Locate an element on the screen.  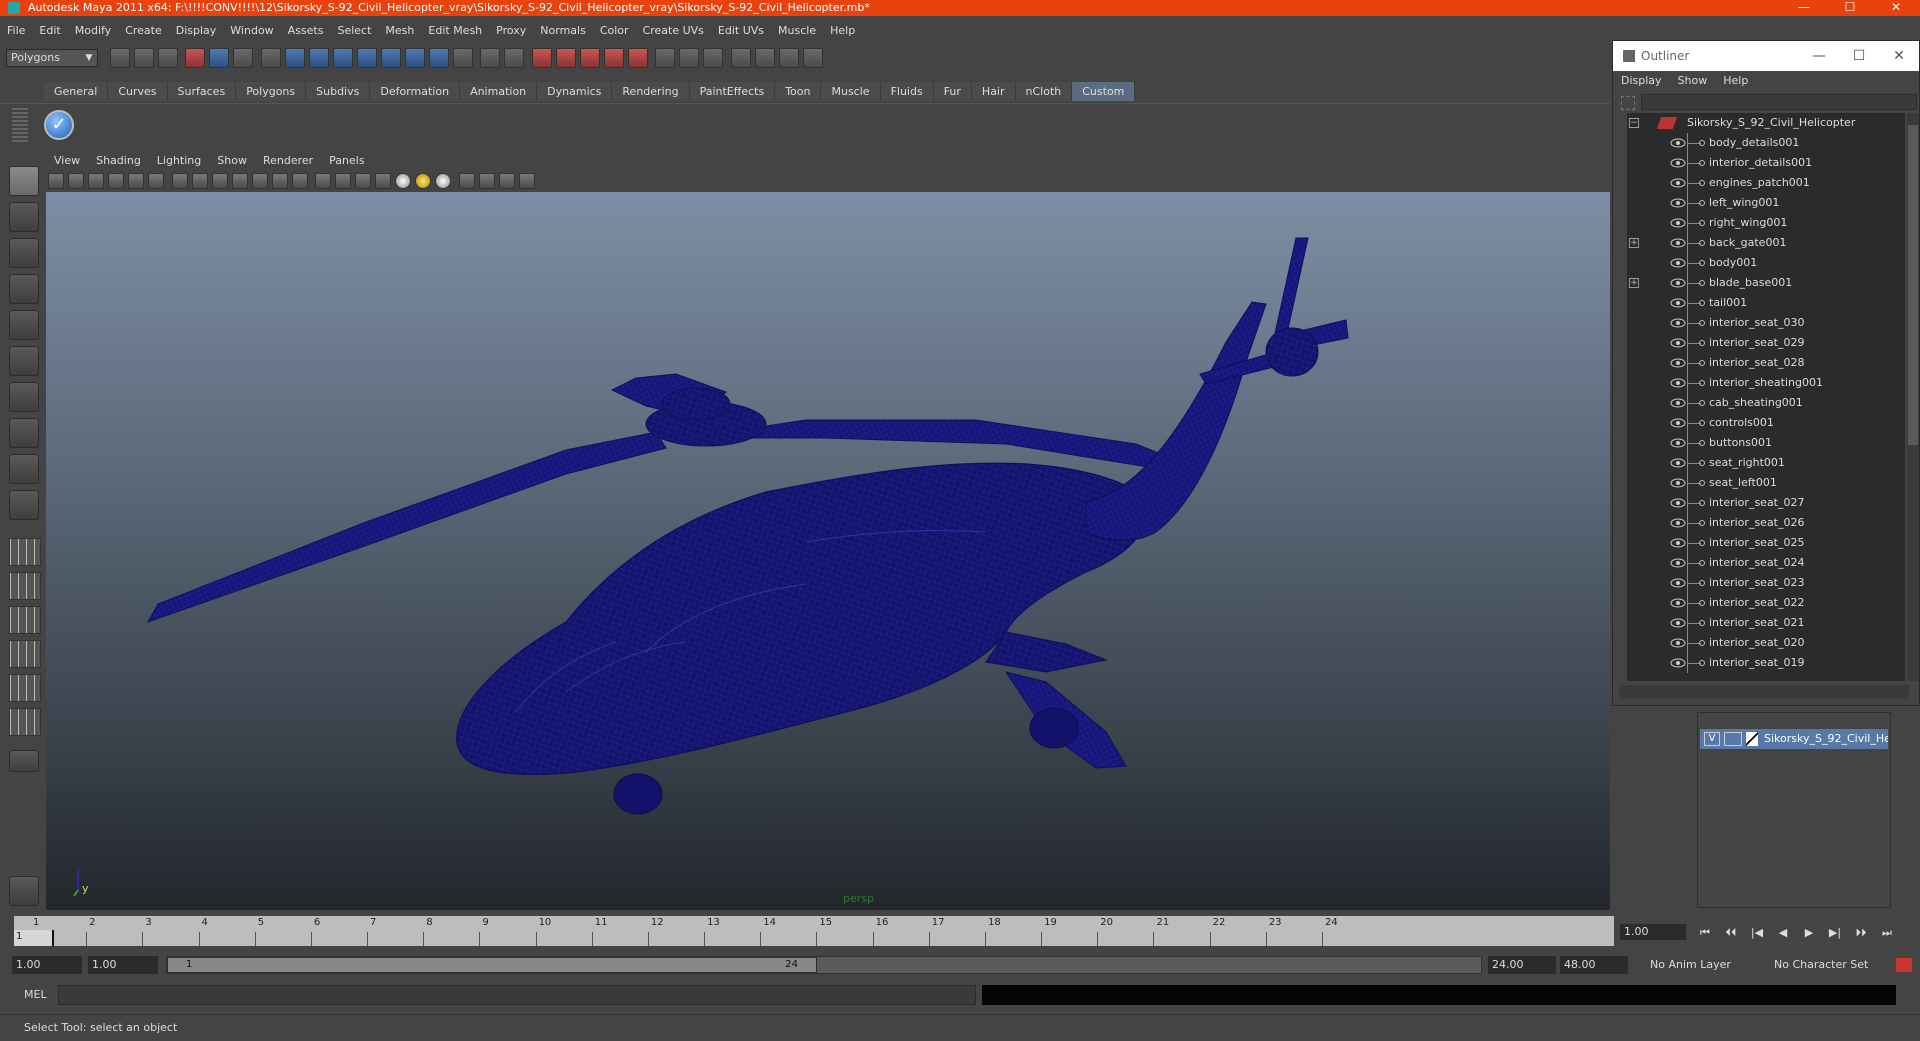
menu-edit: Edit is located at coordinates (49, 31).